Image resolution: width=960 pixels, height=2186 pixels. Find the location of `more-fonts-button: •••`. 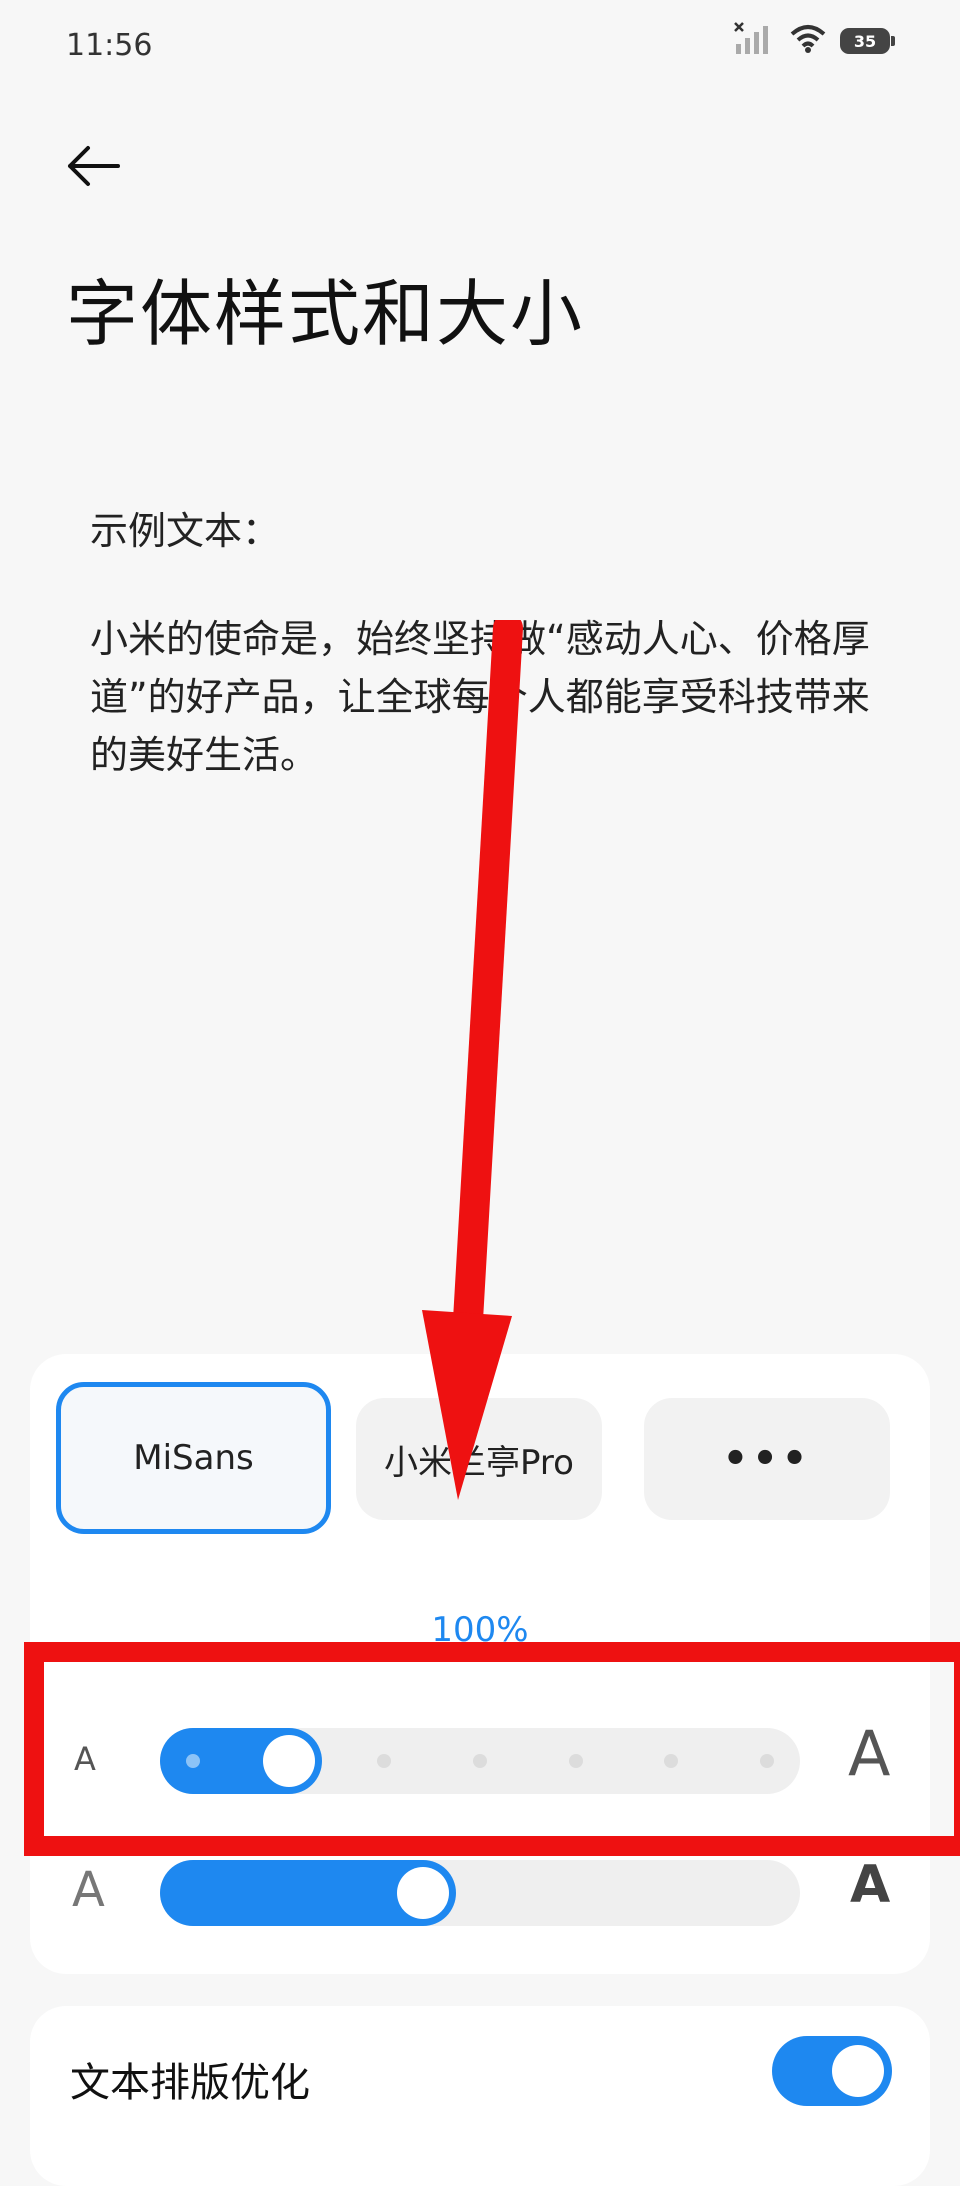

more-fonts-button: ••• is located at coordinates (767, 1459).